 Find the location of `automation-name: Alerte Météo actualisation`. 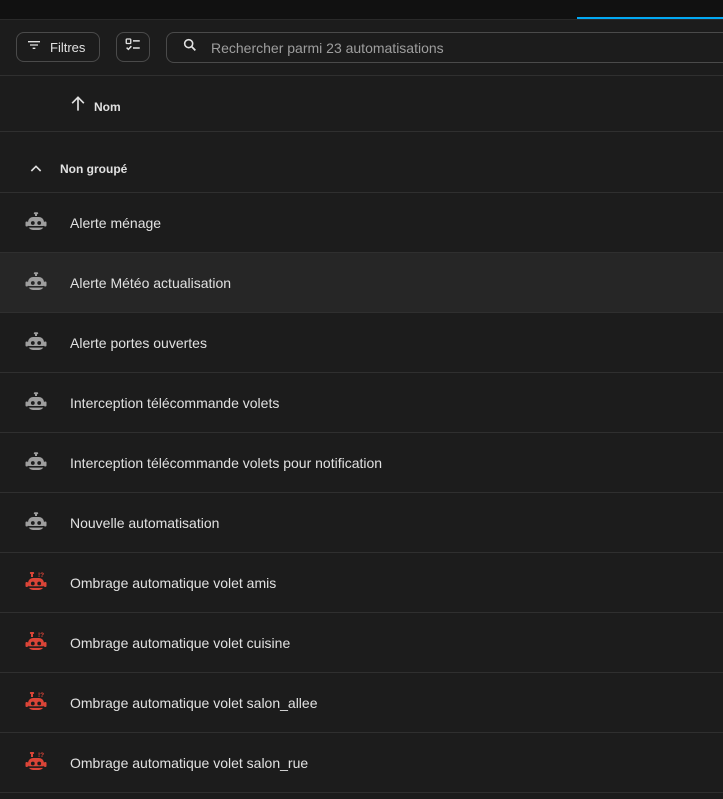

automation-name: Alerte Météo actualisation is located at coordinates (151, 283).